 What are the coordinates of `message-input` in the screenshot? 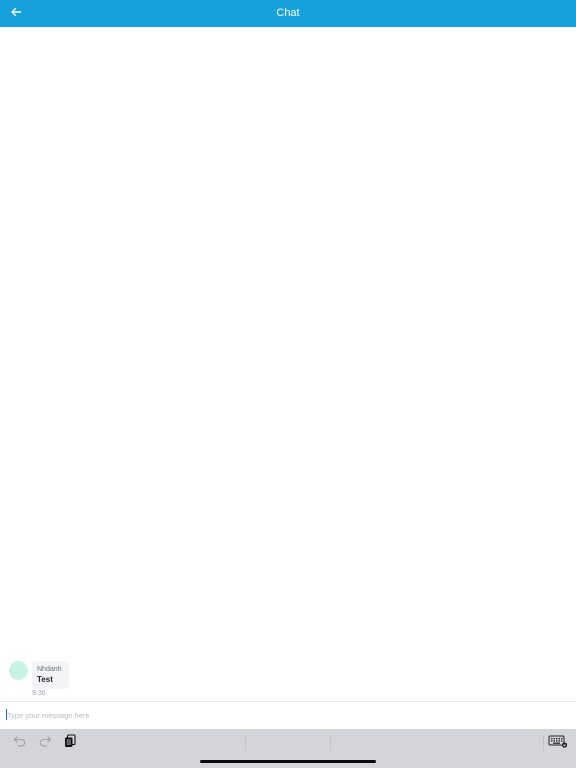 It's located at (286, 715).